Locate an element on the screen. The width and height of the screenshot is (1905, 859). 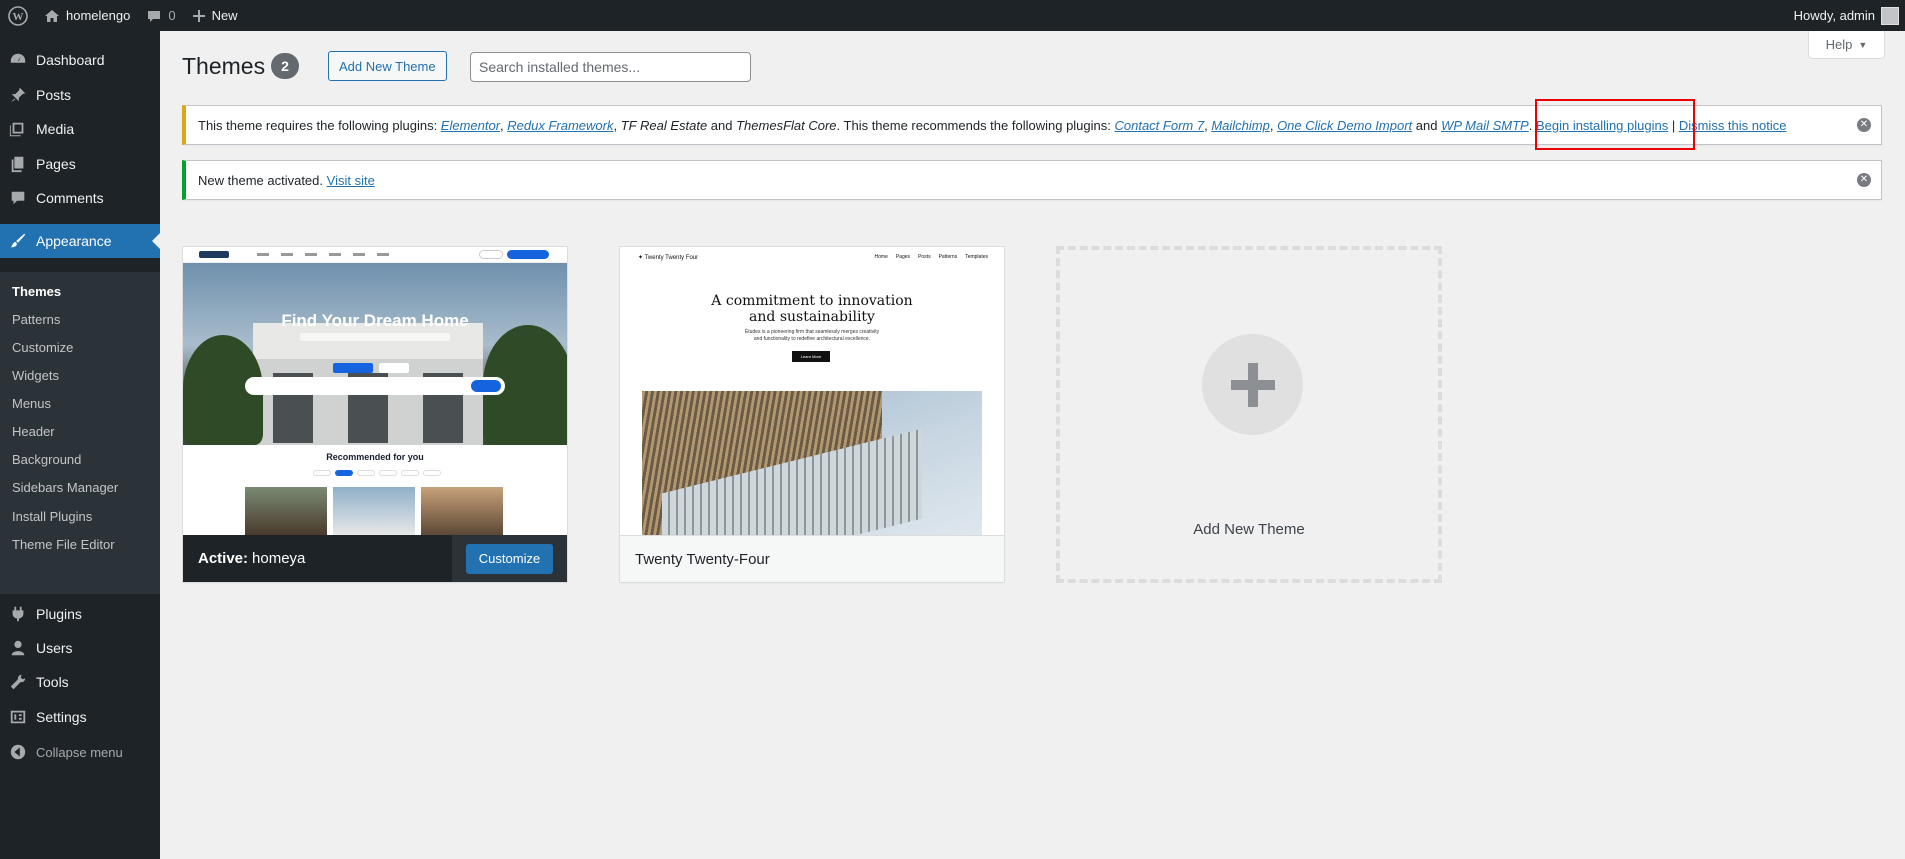
menu-item-tools: Tools is located at coordinates (80, 682).